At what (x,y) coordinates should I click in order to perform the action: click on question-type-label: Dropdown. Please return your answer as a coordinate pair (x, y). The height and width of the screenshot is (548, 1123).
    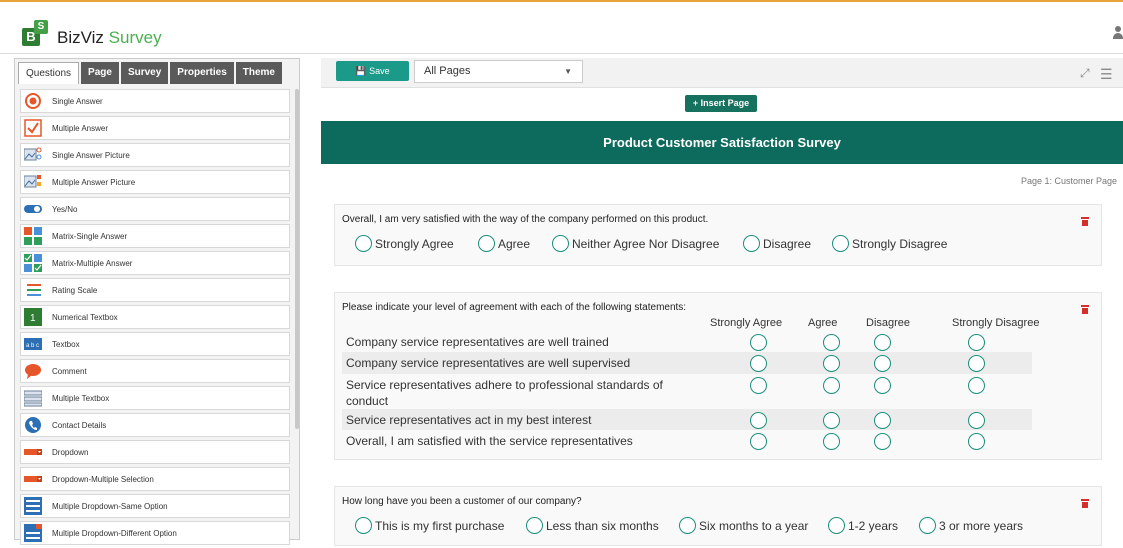
    Looking at the image, I should click on (70, 452).